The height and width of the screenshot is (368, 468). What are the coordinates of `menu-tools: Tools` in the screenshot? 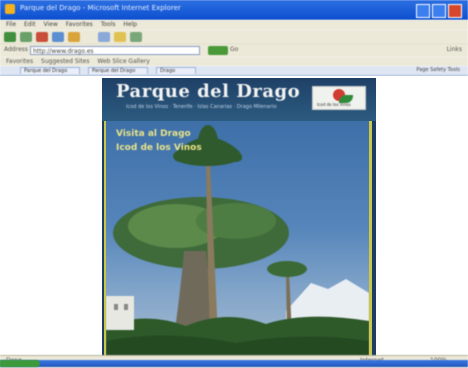 It's located at (108, 24).